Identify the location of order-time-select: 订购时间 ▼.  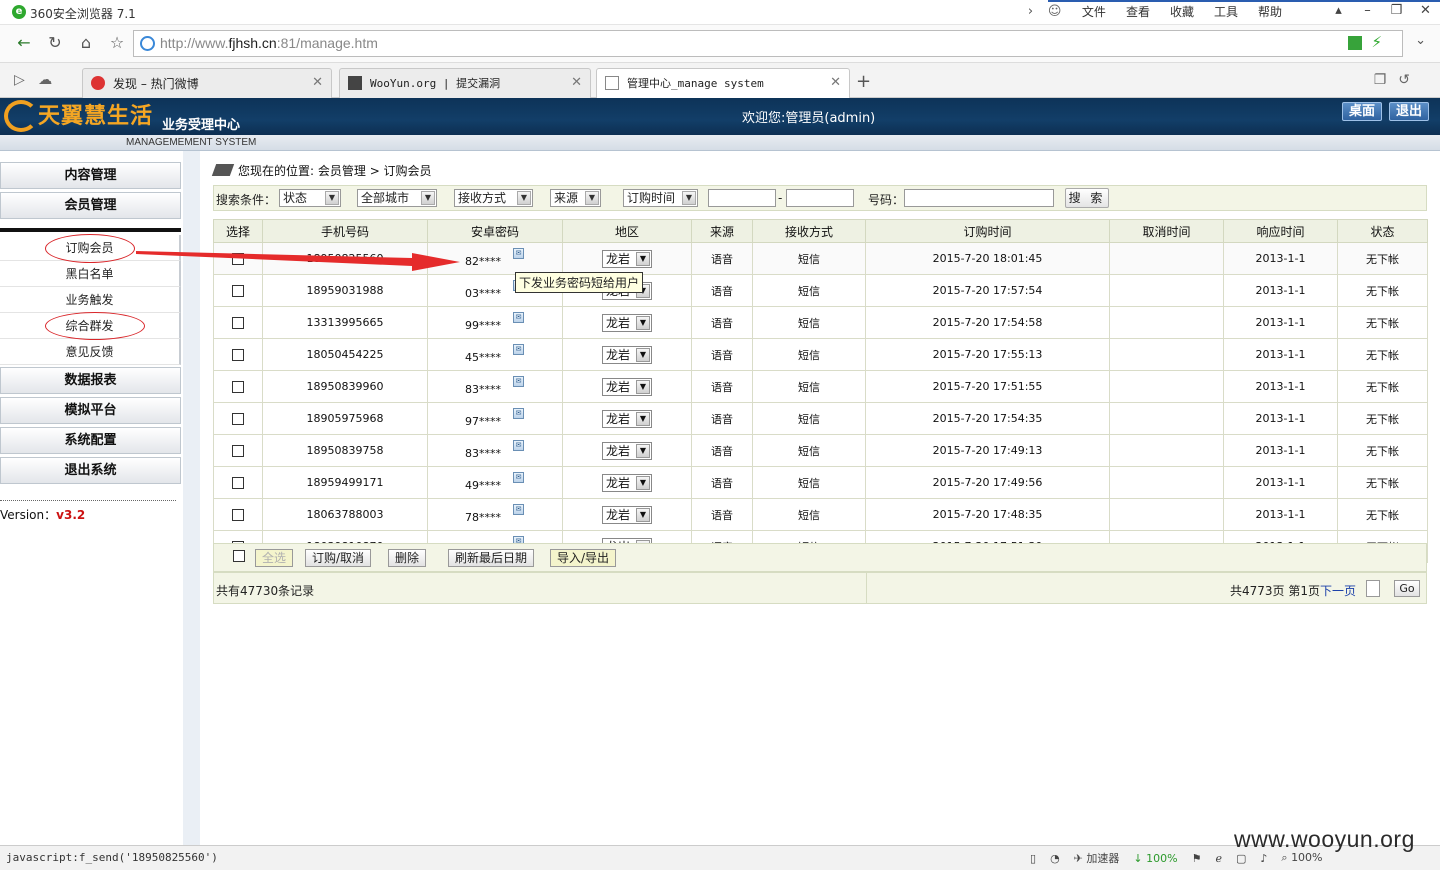
(660, 198).